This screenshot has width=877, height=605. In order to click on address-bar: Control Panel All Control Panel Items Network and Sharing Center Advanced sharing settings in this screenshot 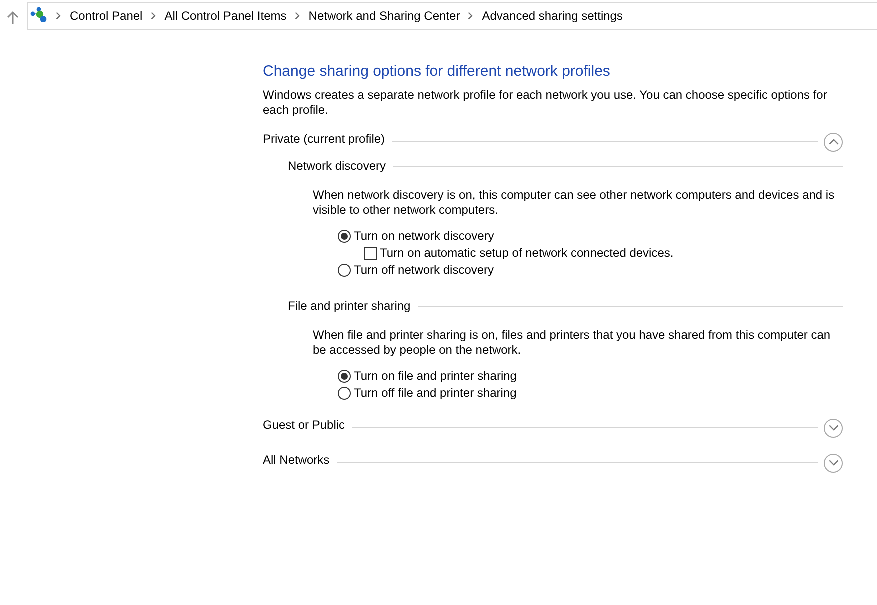, I will do `click(452, 16)`.